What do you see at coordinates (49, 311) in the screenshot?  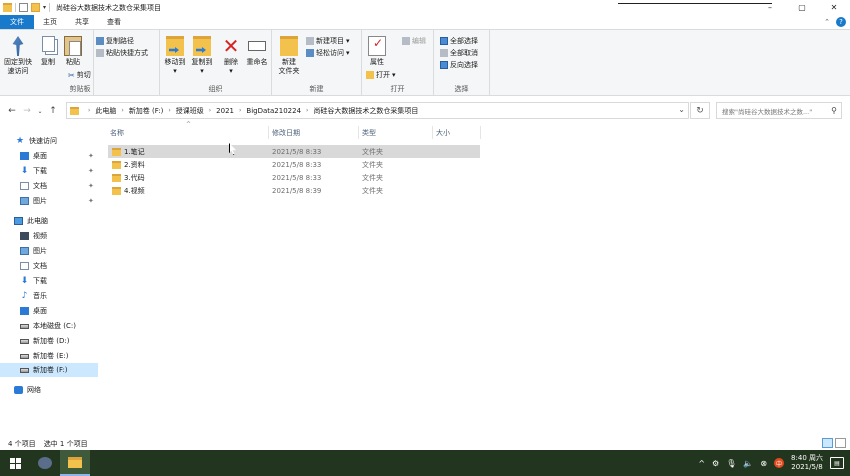 I see `nav-desktop: 桌面` at bounding box center [49, 311].